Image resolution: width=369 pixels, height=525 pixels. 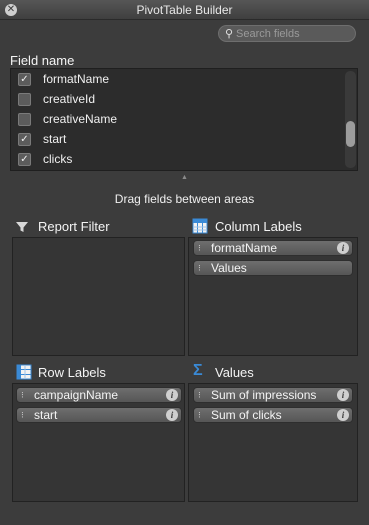 I want to click on field-list-header: Field name, so click(x=42, y=60).